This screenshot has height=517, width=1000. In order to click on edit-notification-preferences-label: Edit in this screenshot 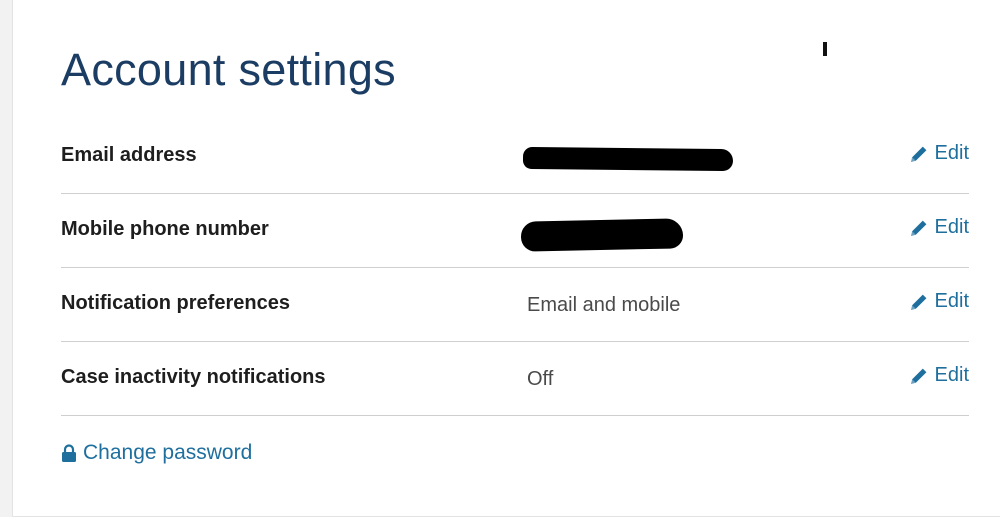, I will do `click(951, 301)`.